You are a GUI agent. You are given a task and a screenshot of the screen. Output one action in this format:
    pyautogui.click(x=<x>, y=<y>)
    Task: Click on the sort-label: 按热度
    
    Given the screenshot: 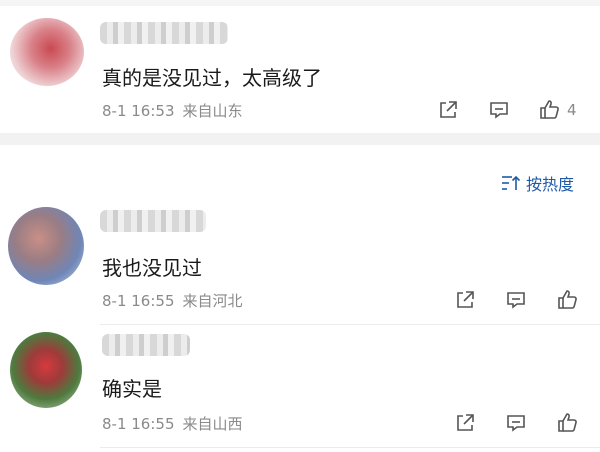 What is the action you would take?
    pyautogui.click(x=550, y=184)
    